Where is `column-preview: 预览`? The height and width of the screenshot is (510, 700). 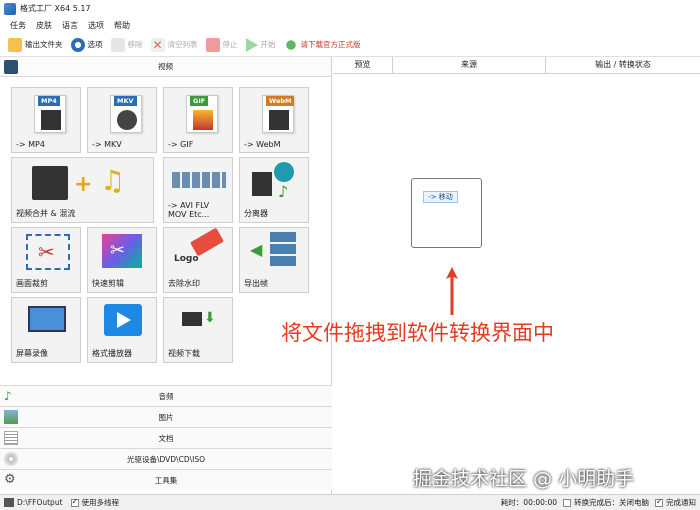
column-preview: 预览 is located at coordinates (363, 65).